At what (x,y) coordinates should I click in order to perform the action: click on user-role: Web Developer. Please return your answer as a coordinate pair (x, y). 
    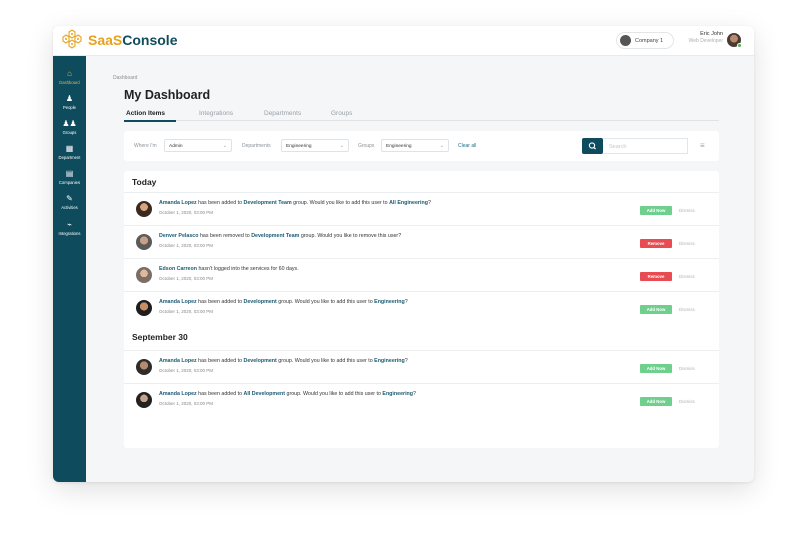
    Looking at the image, I should click on (705, 41).